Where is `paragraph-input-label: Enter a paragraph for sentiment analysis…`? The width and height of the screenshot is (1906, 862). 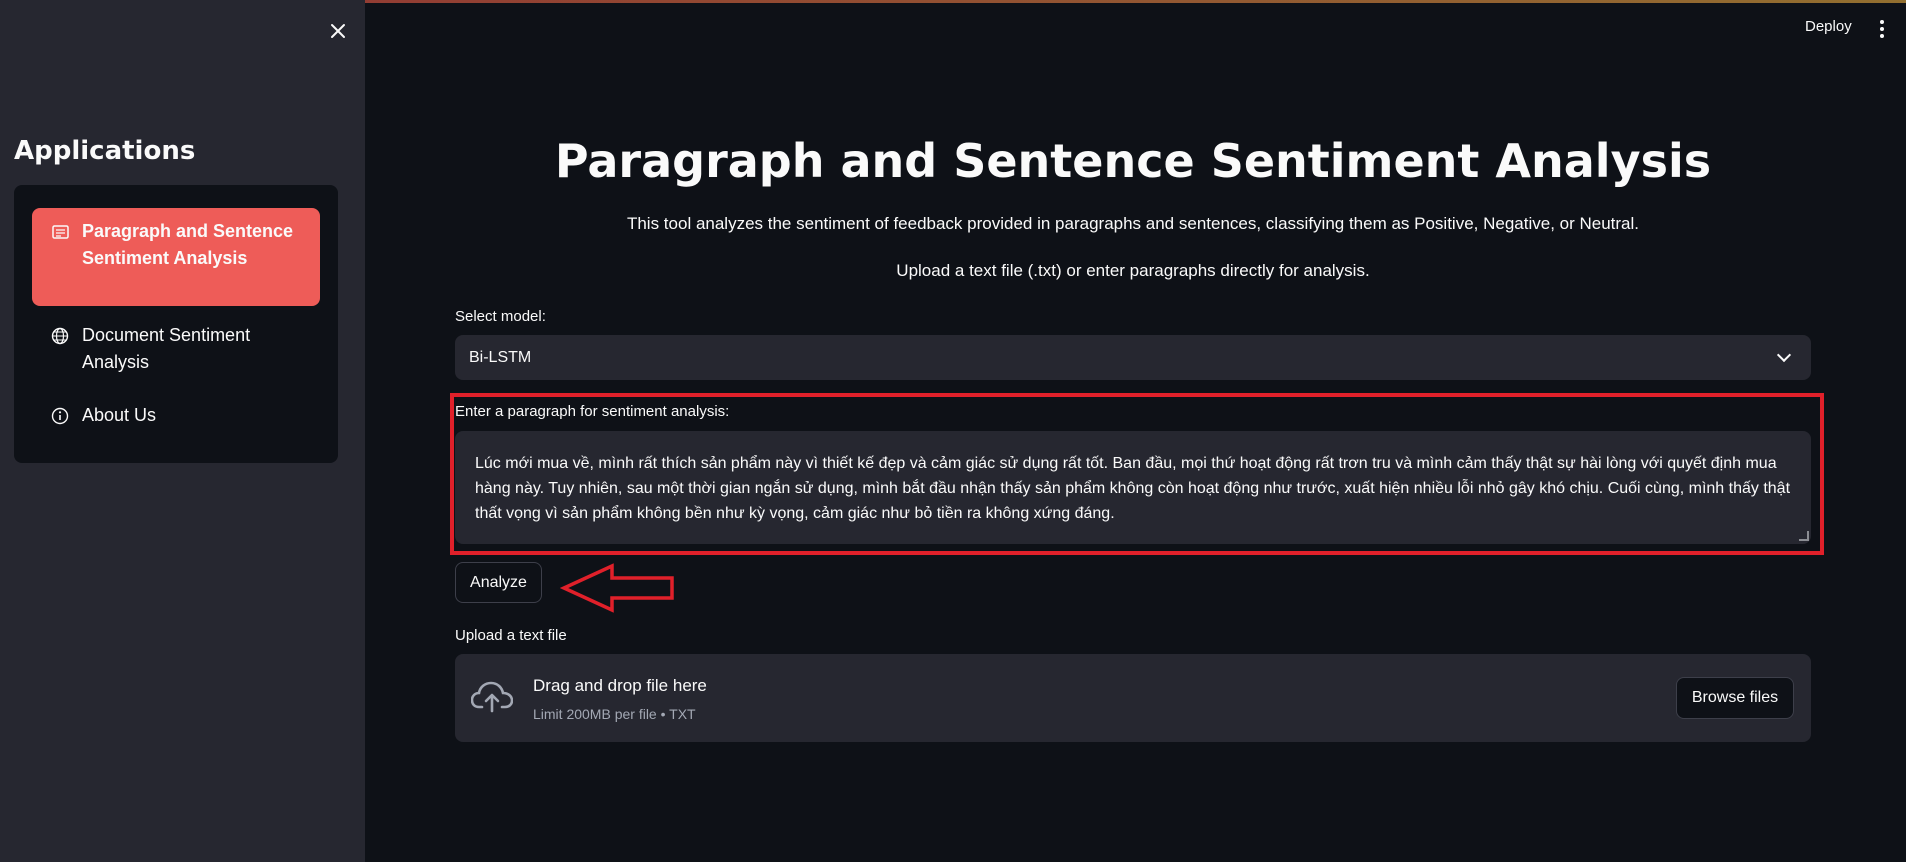 paragraph-input-label: Enter a paragraph for sentiment analysis… is located at coordinates (592, 411).